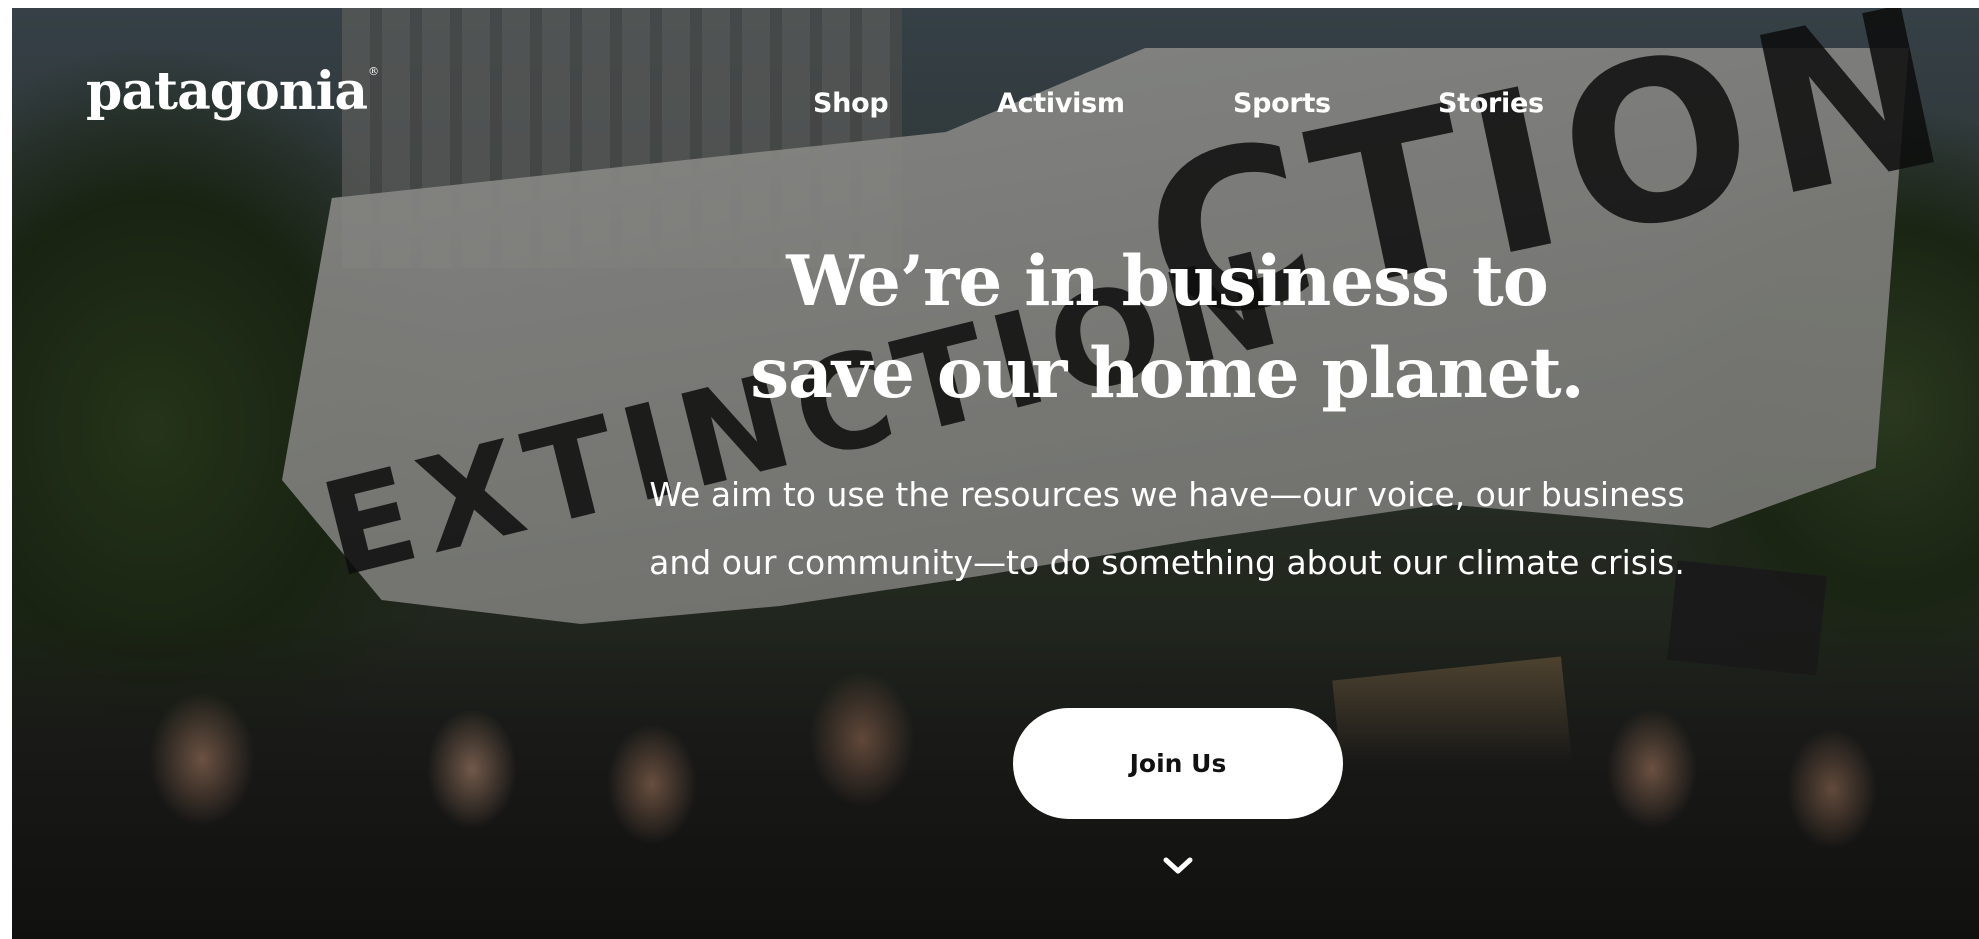 The height and width of the screenshot is (939, 1979). Describe the element at coordinates (1167, 281) in the screenshot. I see `hero-headline-line1: We’re in business to` at that location.